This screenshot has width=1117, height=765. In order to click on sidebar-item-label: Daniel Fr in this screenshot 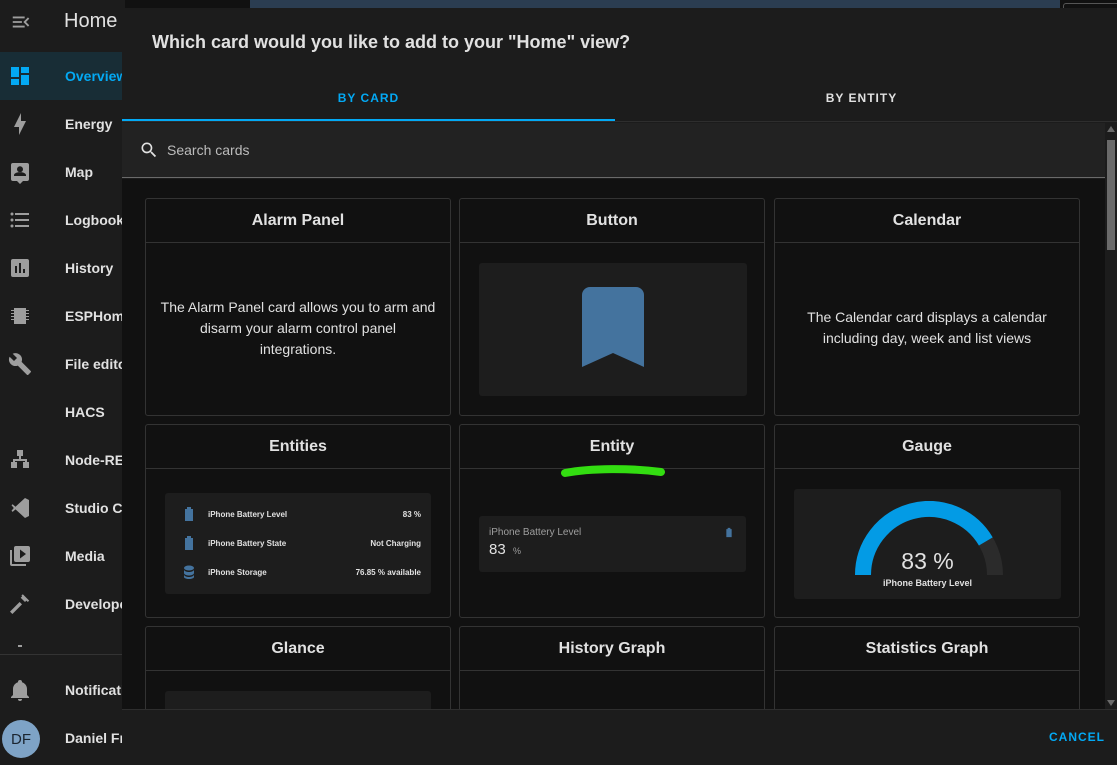, I will do `click(95, 738)`.